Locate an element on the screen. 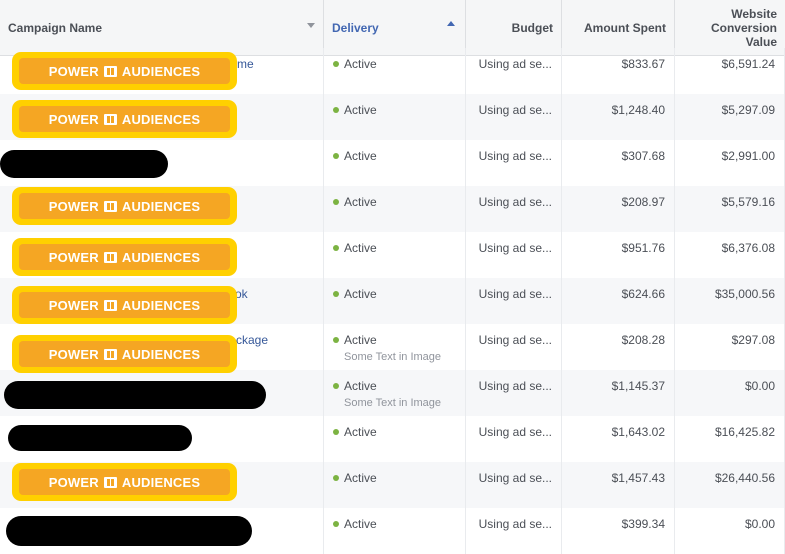  conversion-value-cell: $5,297.09 is located at coordinates (730, 117).